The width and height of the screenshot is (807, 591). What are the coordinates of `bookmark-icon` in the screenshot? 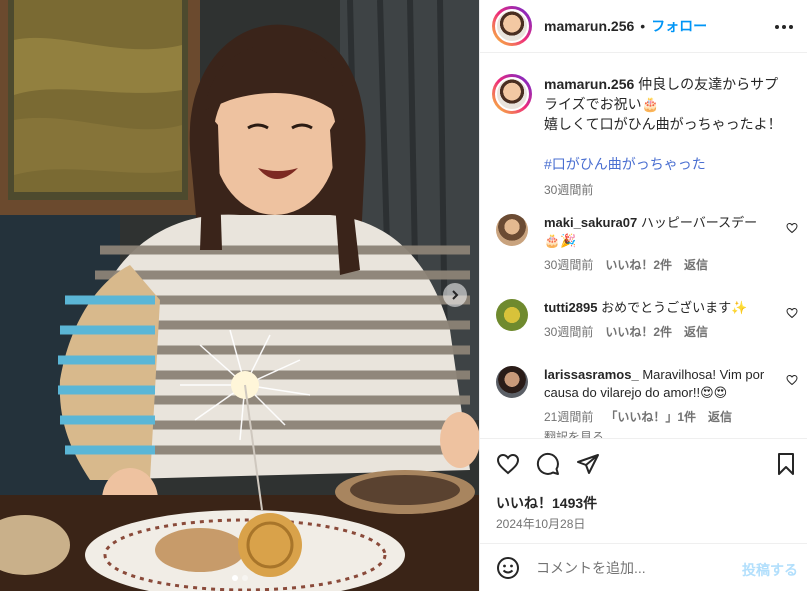 It's located at (786, 464).